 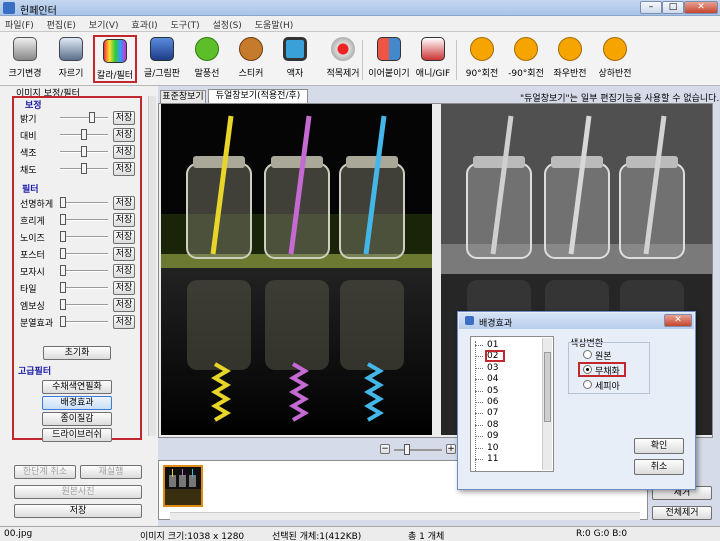 What do you see at coordinates (492, 448) in the screenshot?
I see `effect-list-item: 10` at bounding box center [492, 448].